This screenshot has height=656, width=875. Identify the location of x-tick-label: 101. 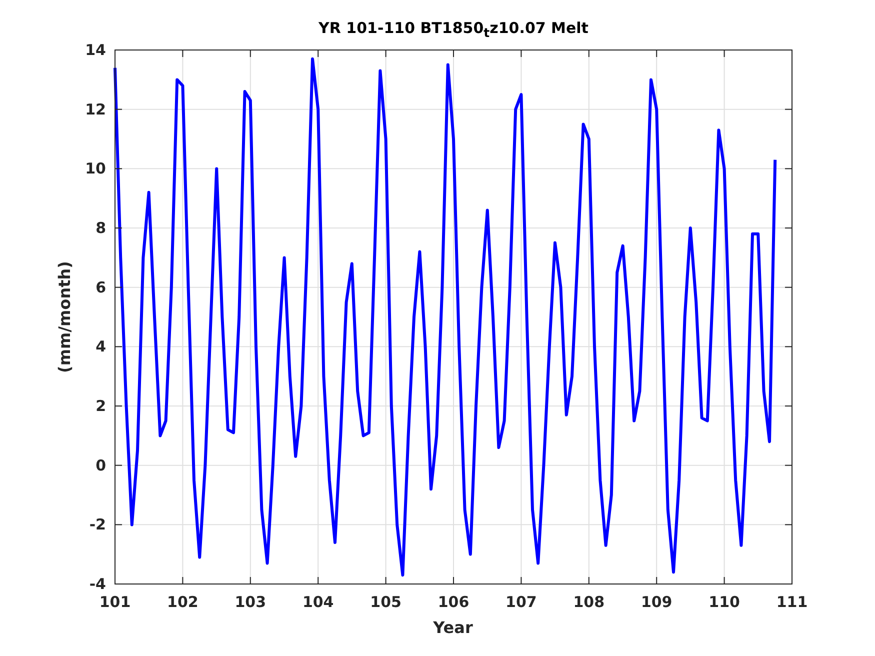
(115, 602).